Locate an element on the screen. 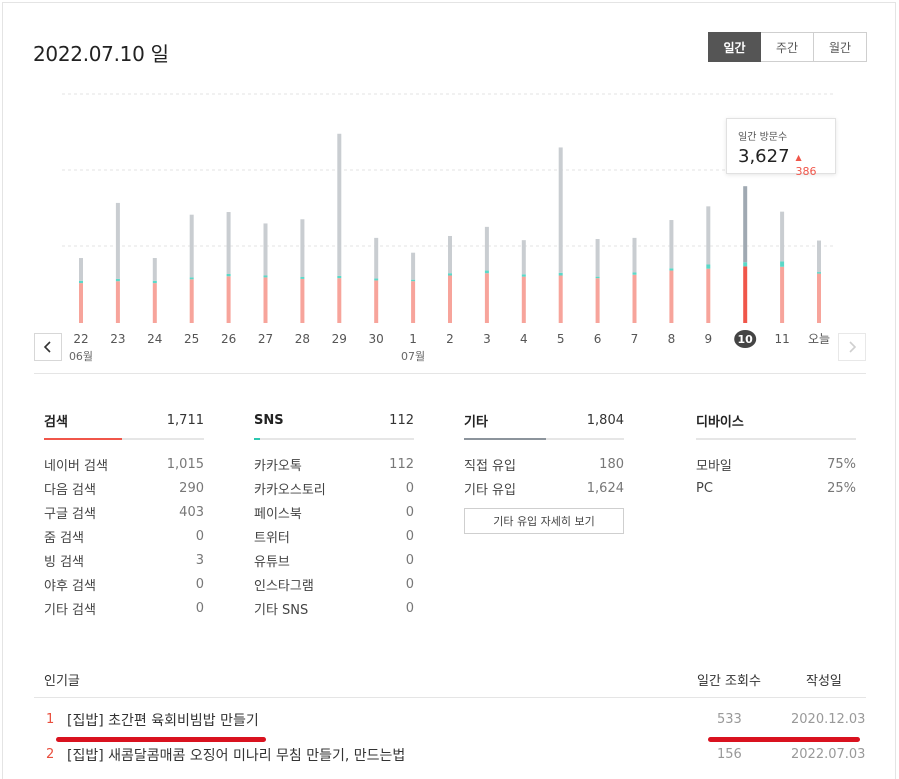 This screenshot has height=779, width=899. x-tick-label: 4 is located at coordinates (524, 339).